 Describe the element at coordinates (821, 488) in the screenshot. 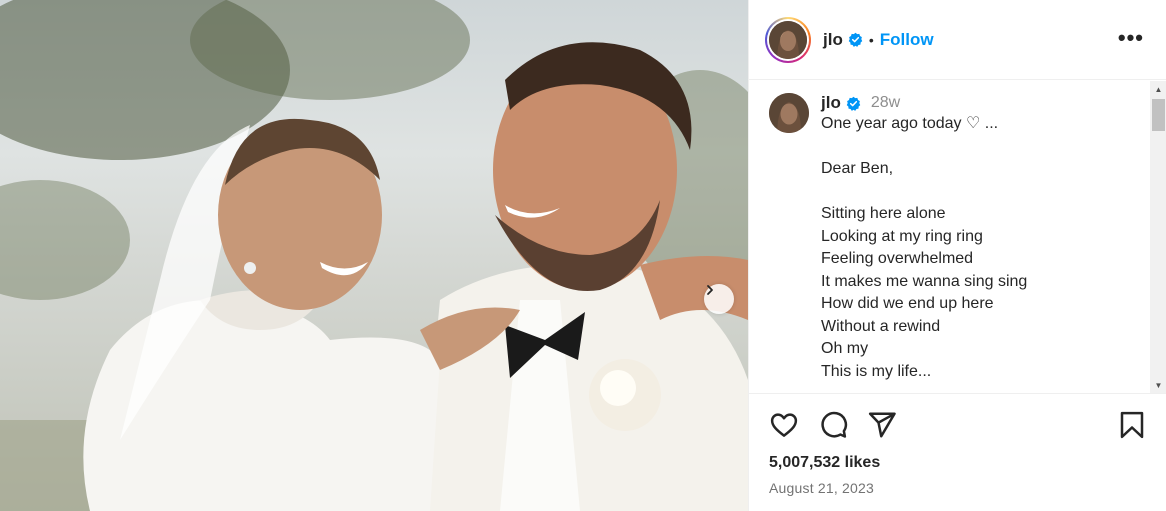

I see `post-date: August 21, 2023` at that location.